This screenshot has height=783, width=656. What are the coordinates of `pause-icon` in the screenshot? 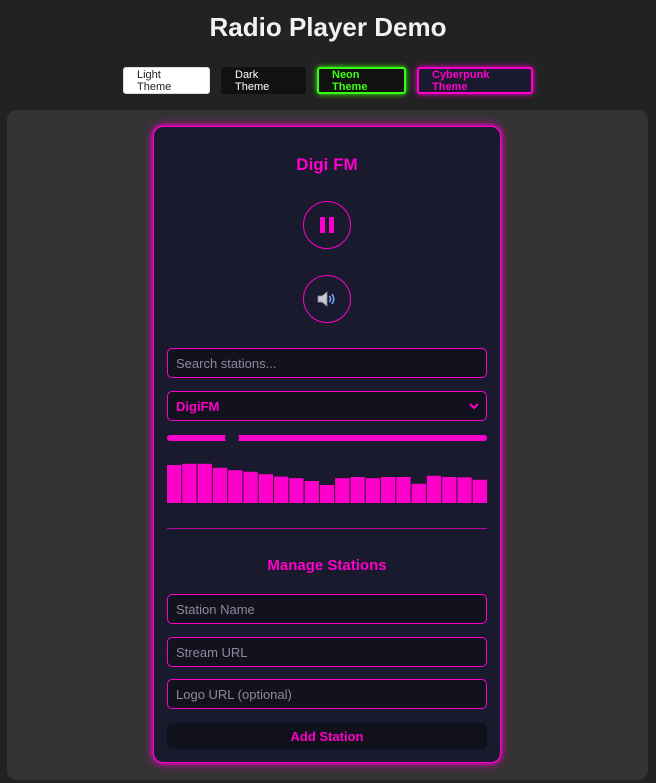 It's located at (327, 225).